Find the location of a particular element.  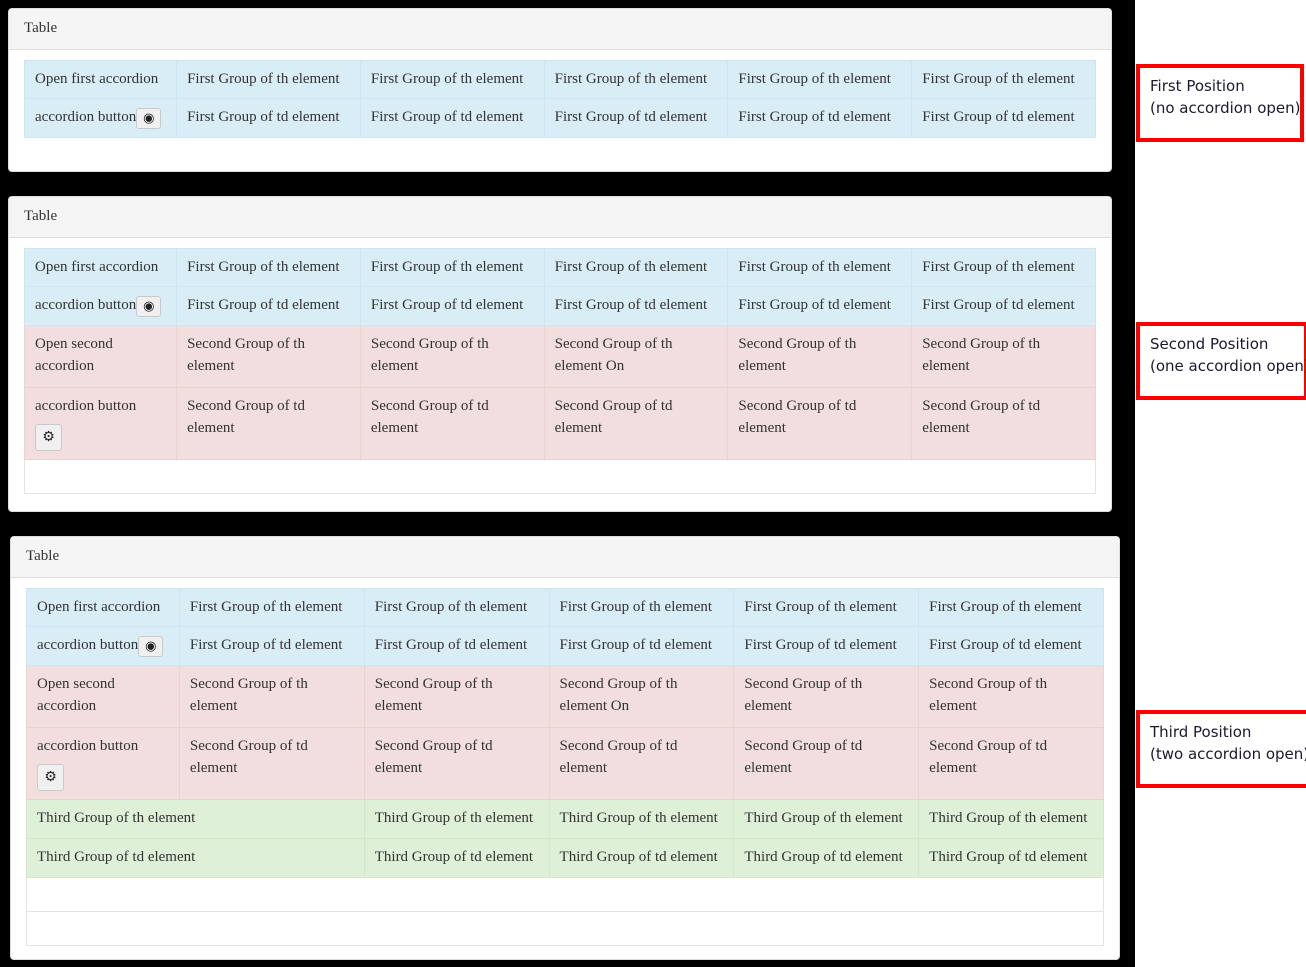

callout-line-2: (no accordion open) is located at coordinates (1225, 107).